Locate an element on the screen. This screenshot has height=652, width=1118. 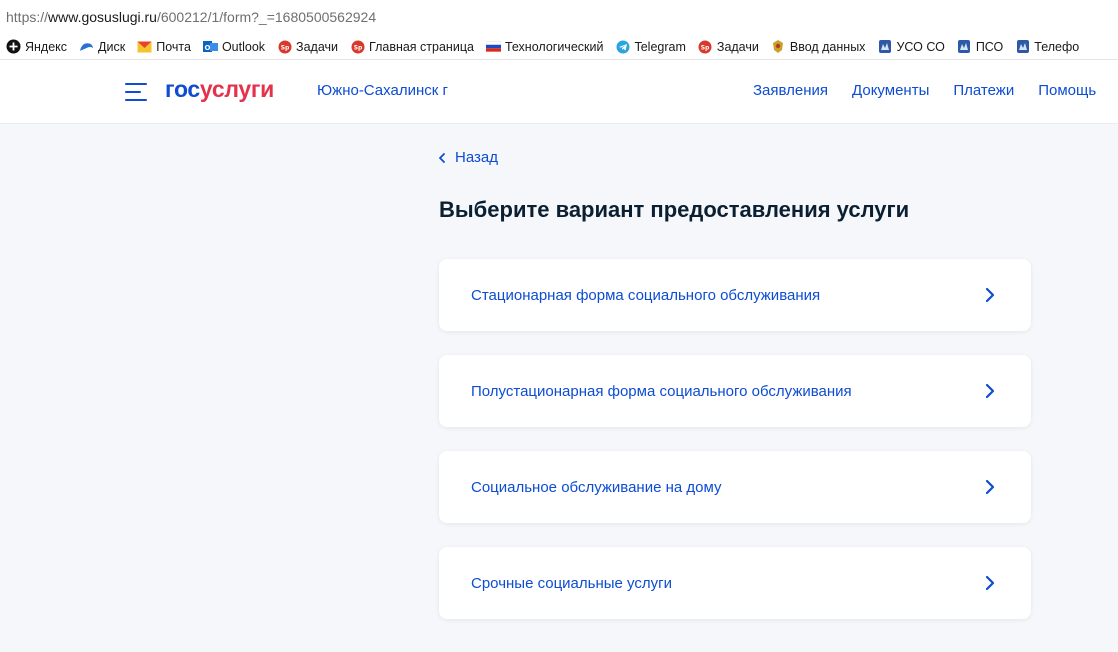
url-host: www.gosuslugi.ru is located at coordinates (102, 17).